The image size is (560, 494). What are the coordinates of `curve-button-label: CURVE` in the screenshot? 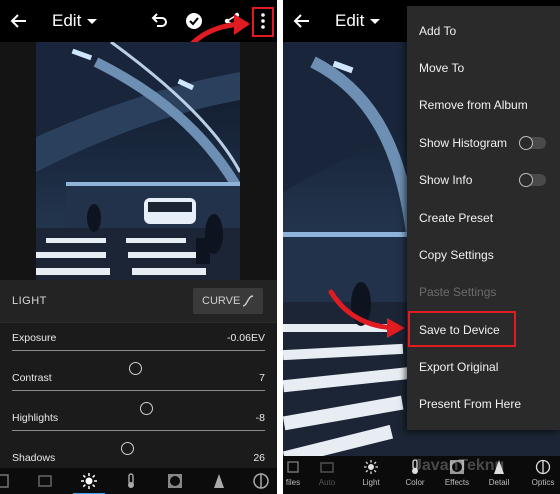 It's located at (221, 301).